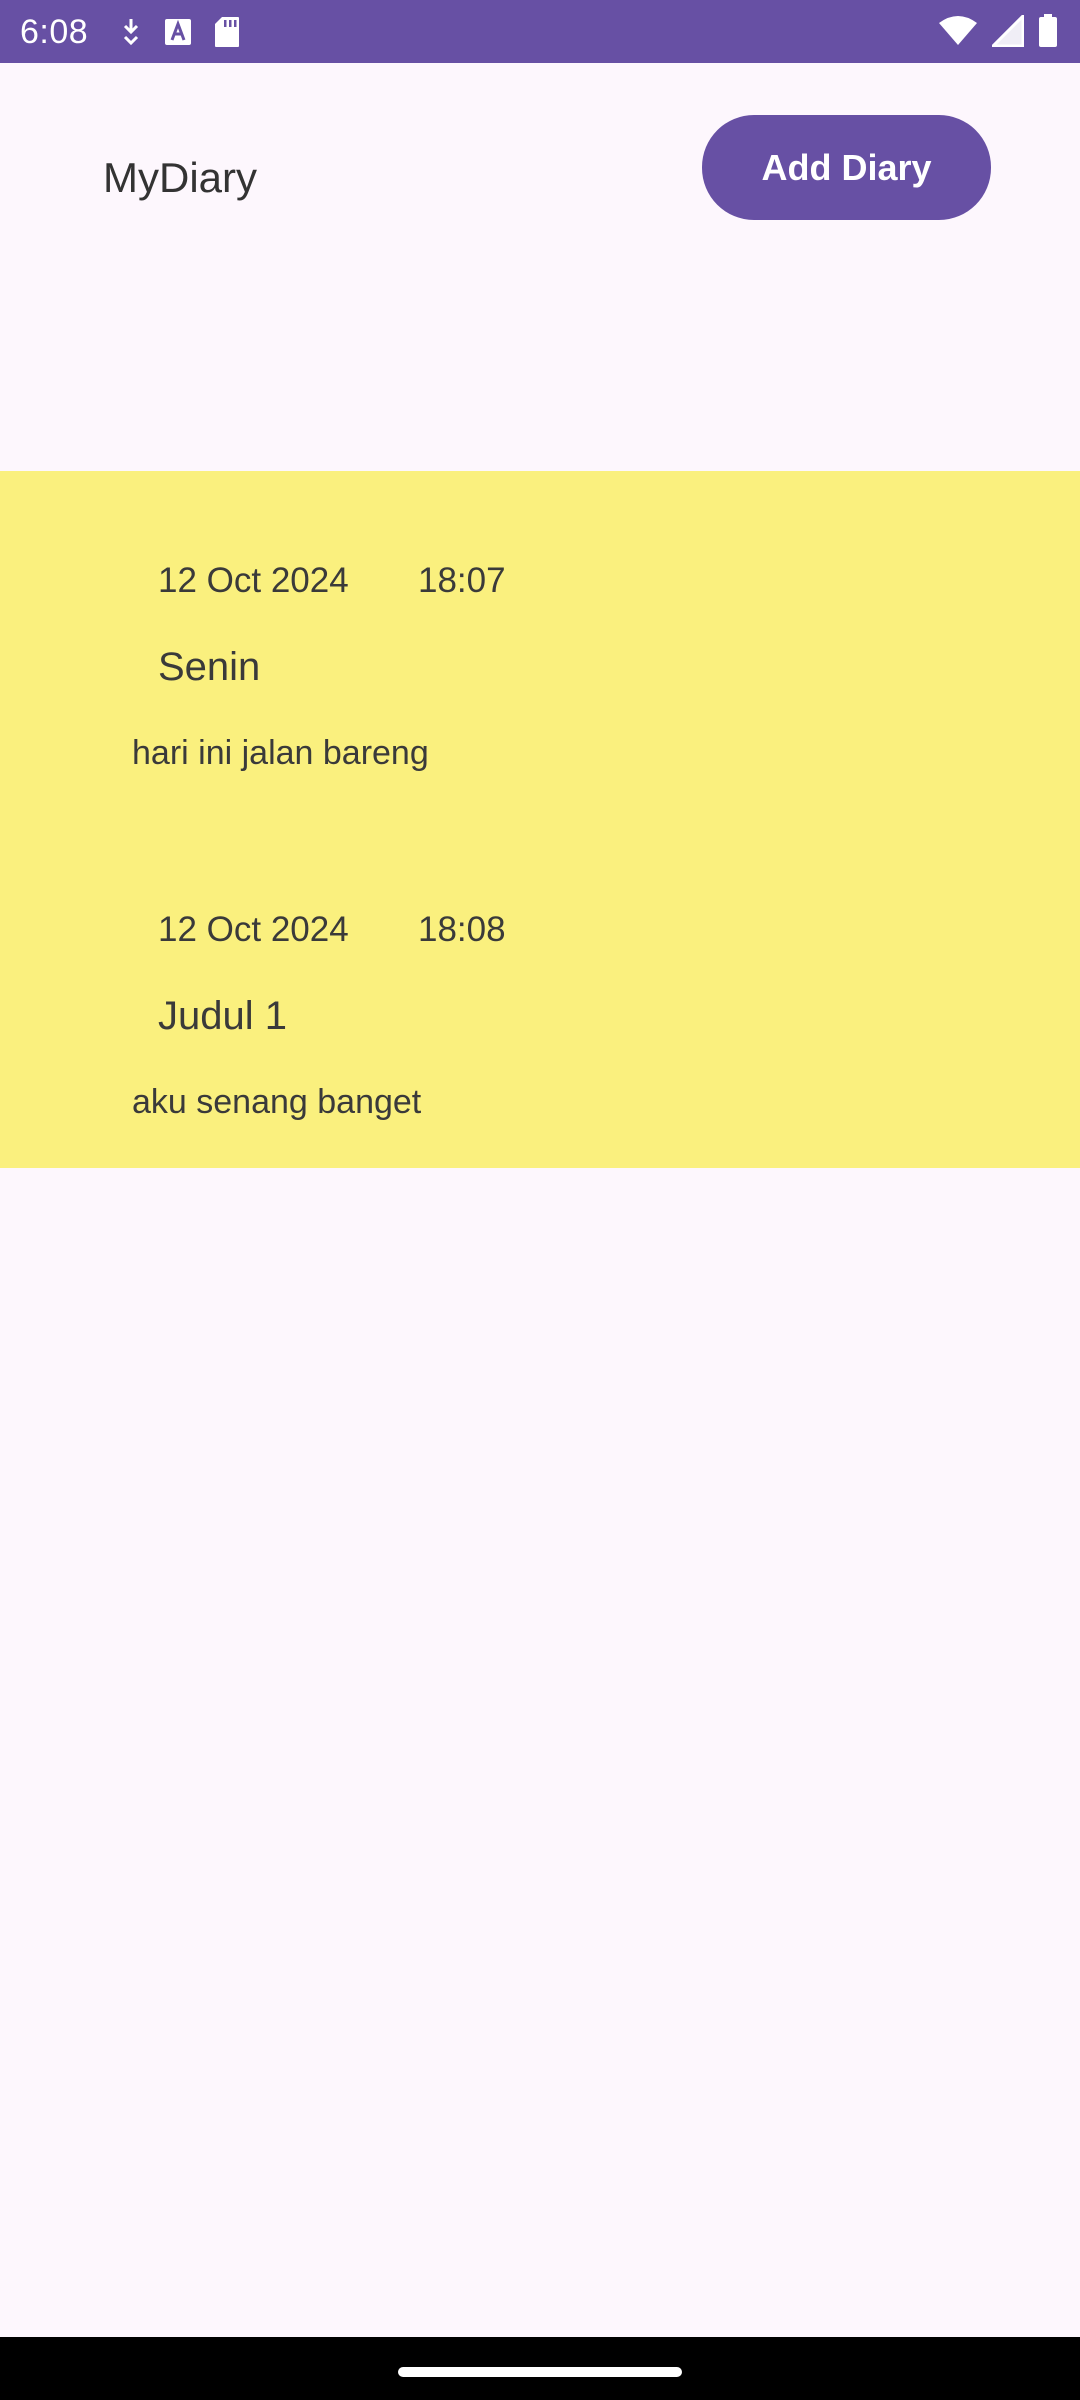 The height and width of the screenshot is (2400, 1080). Describe the element at coordinates (209, 667) in the screenshot. I see `entry-title: Senin` at that location.